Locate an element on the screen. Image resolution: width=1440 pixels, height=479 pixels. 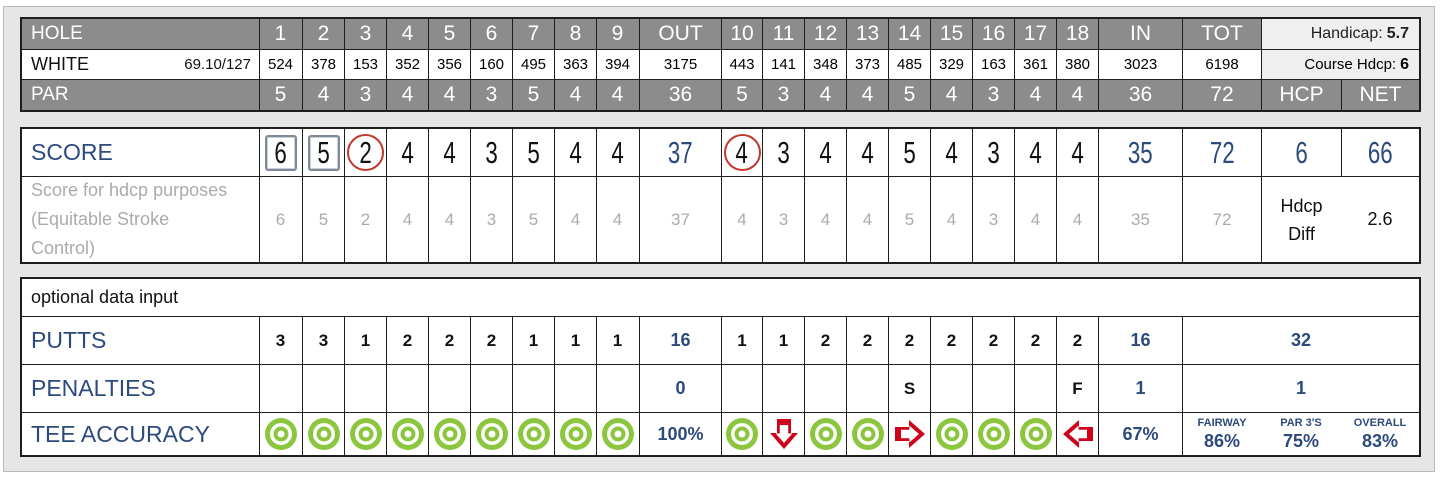
yardage-cell: 361 is located at coordinates (1035, 64).